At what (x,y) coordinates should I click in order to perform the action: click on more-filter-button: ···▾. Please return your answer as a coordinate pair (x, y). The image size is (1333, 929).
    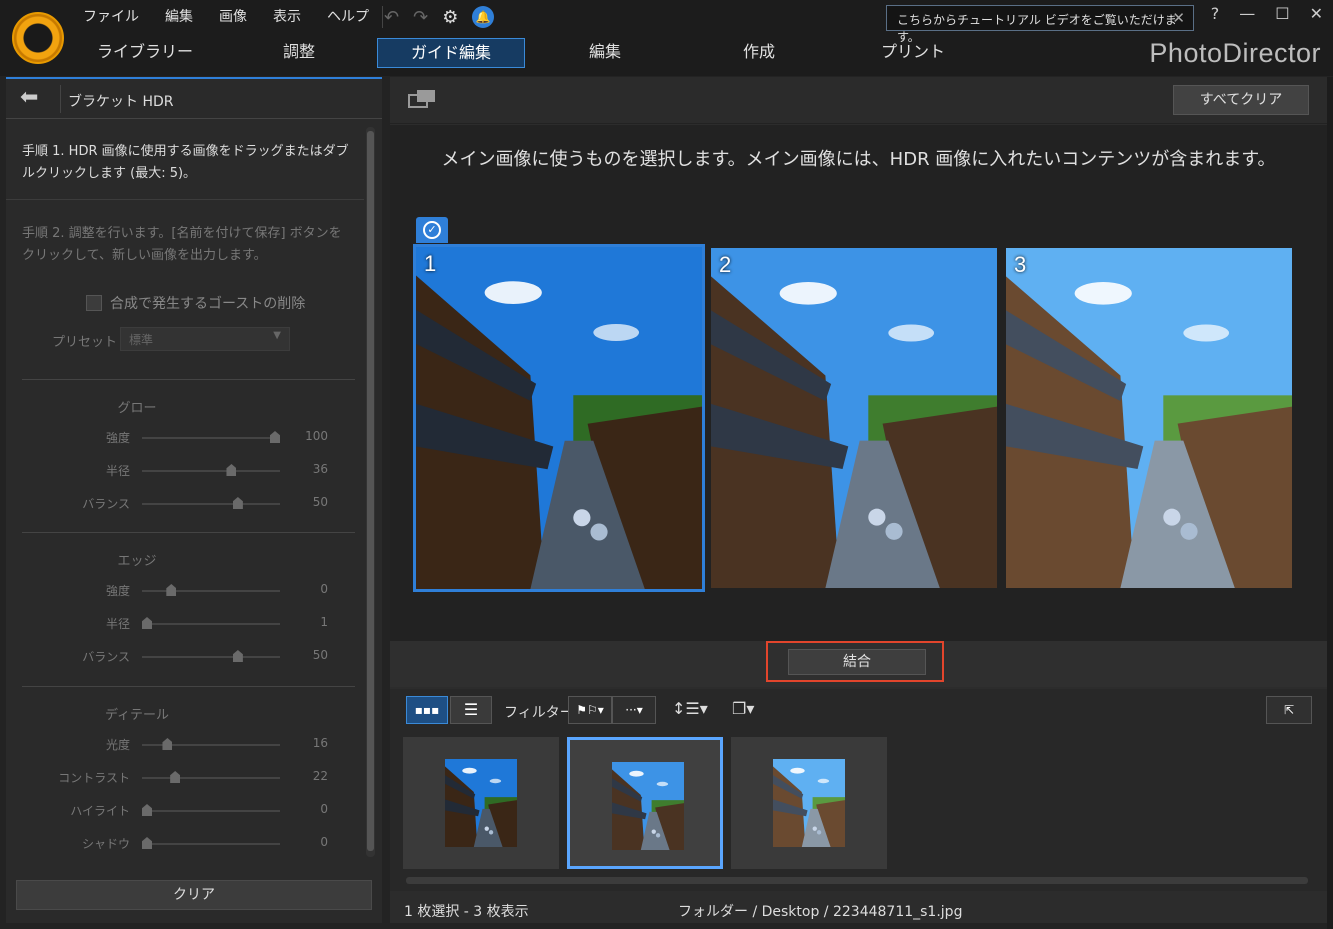
    Looking at the image, I should click on (634, 710).